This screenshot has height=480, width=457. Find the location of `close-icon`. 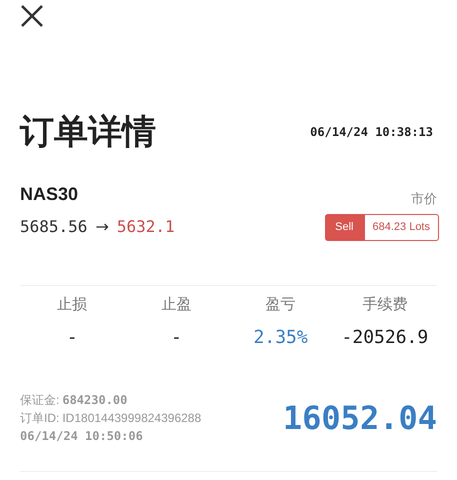

close-icon is located at coordinates (32, 16).